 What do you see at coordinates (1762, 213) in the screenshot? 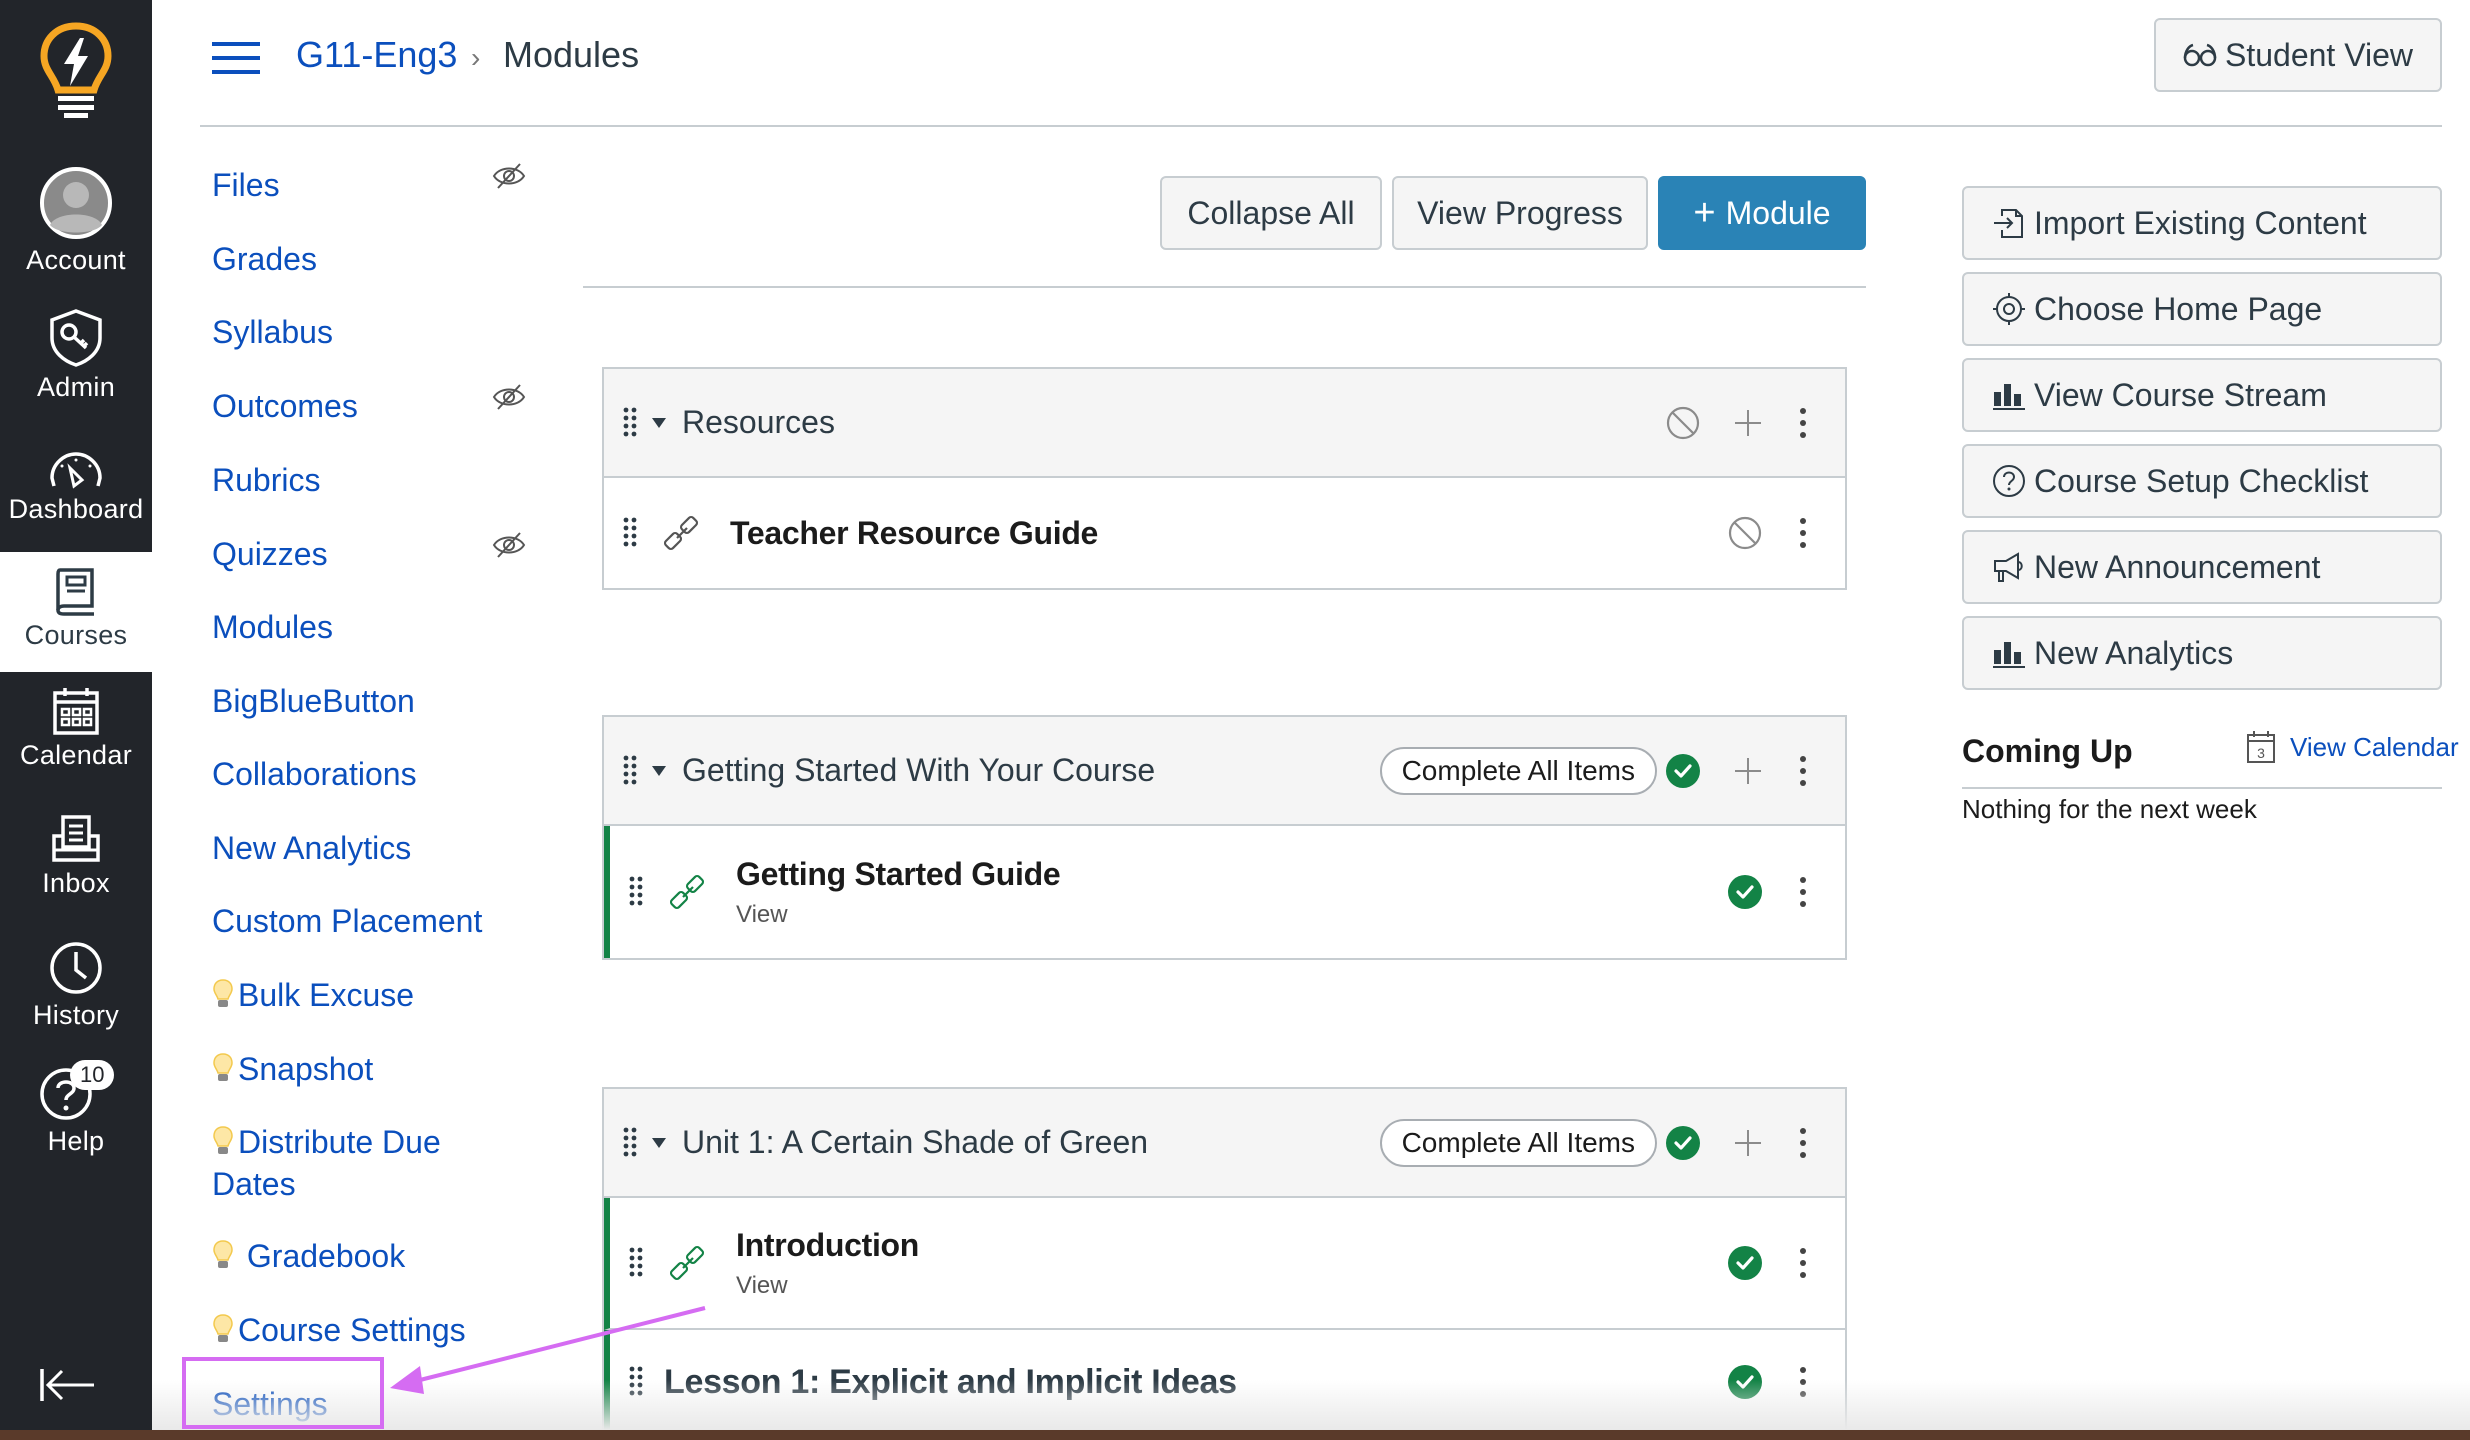
I see `add-module-button: + Module` at bounding box center [1762, 213].